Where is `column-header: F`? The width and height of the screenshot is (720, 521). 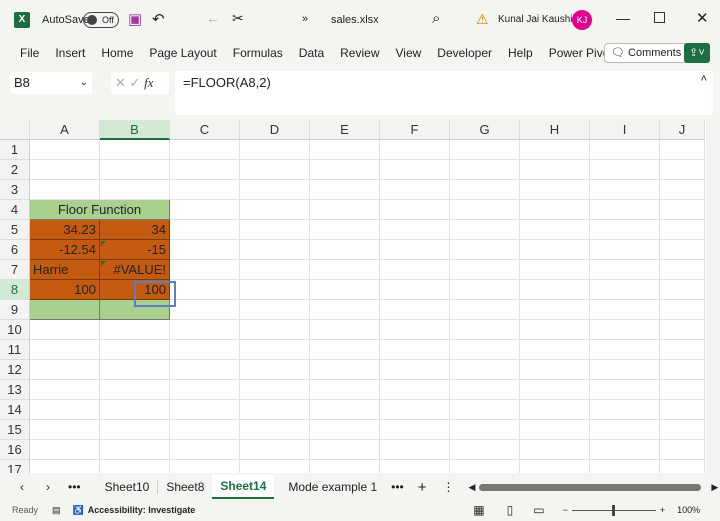
column-header: F is located at coordinates (415, 130).